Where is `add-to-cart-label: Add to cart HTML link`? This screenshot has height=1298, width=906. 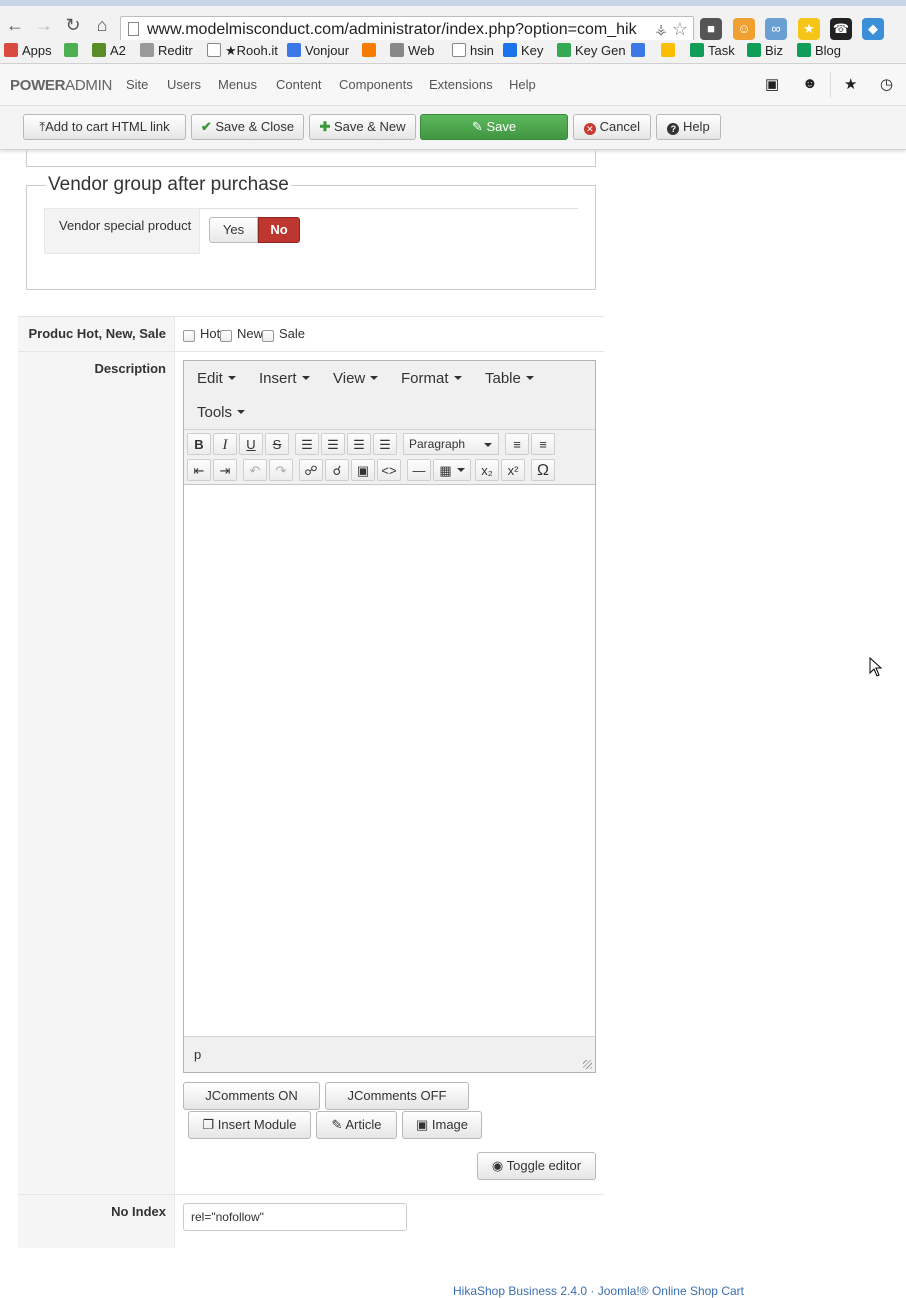
add-to-cart-label: Add to cart HTML link is located at coordinates (107, 126).